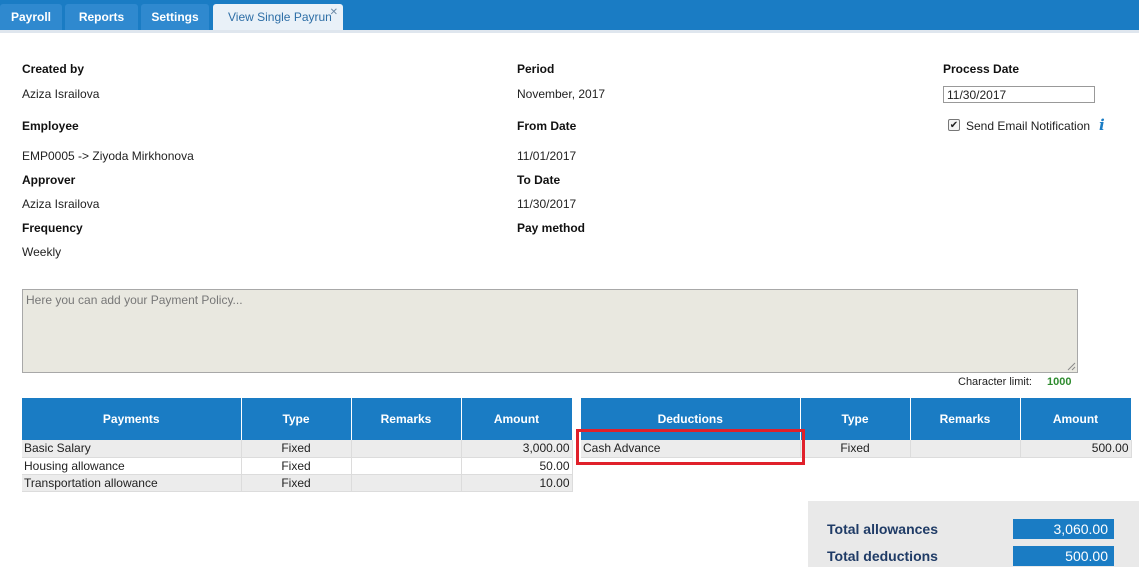  Describe the element at coordinates (981, 69) in the screenshot. I see `process-date-label: Process Date` at that location.